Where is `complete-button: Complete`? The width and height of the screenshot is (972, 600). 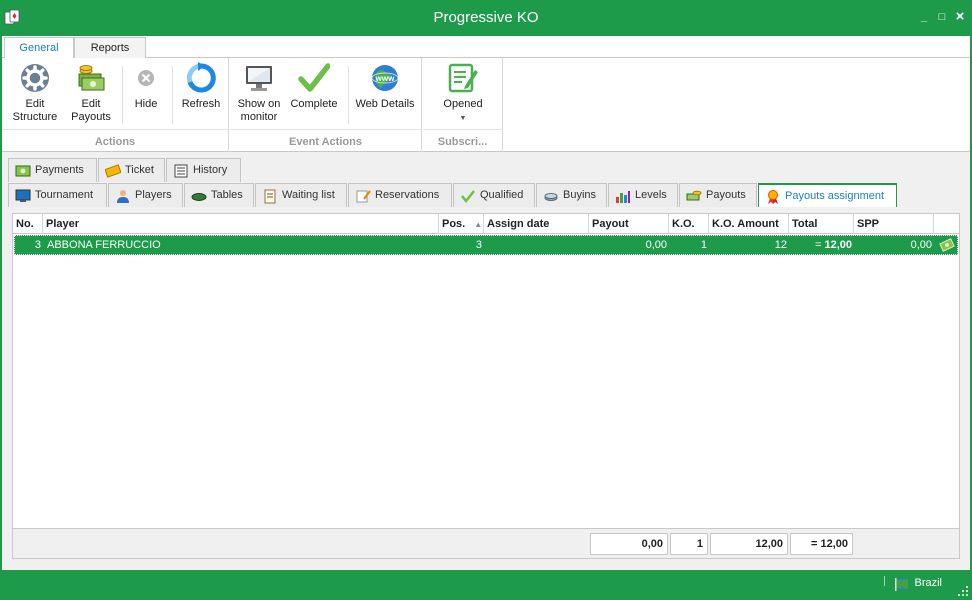
complete-button: Complete is located at coordinates (314, 86).